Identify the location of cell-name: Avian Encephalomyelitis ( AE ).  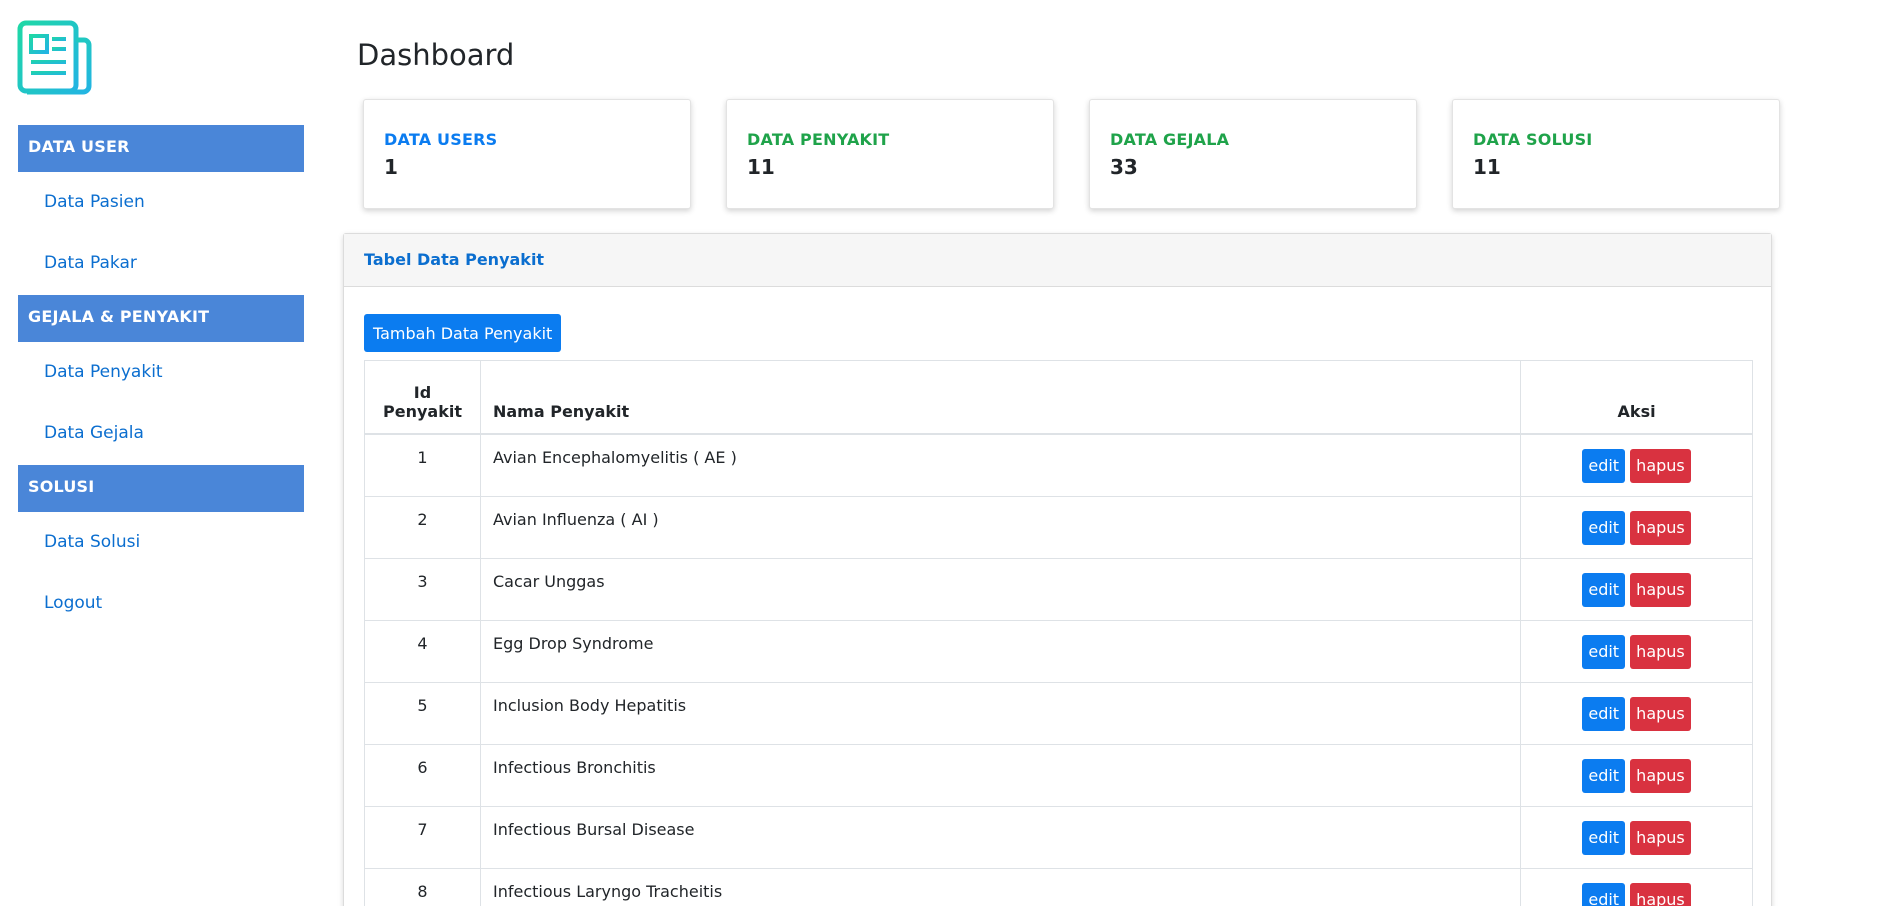
(1000, 465).